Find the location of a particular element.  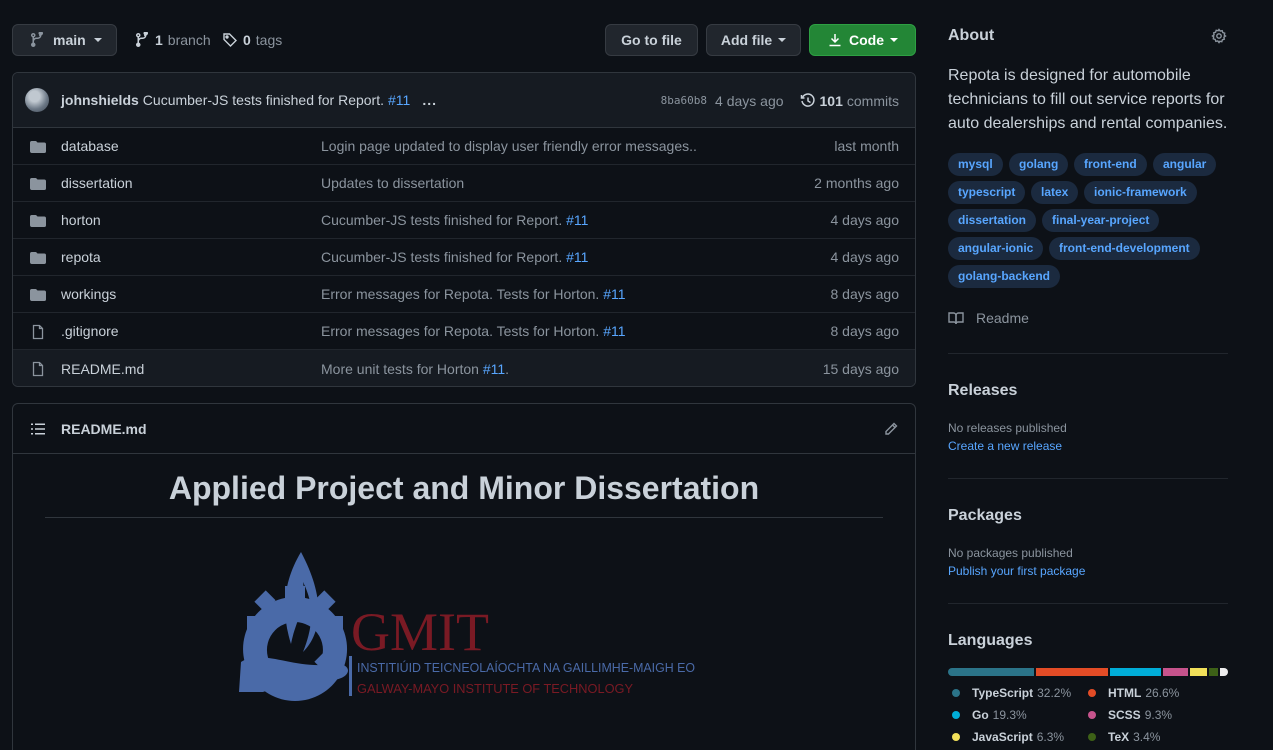

file-name-link: workings is located at coordinates (88, 294).